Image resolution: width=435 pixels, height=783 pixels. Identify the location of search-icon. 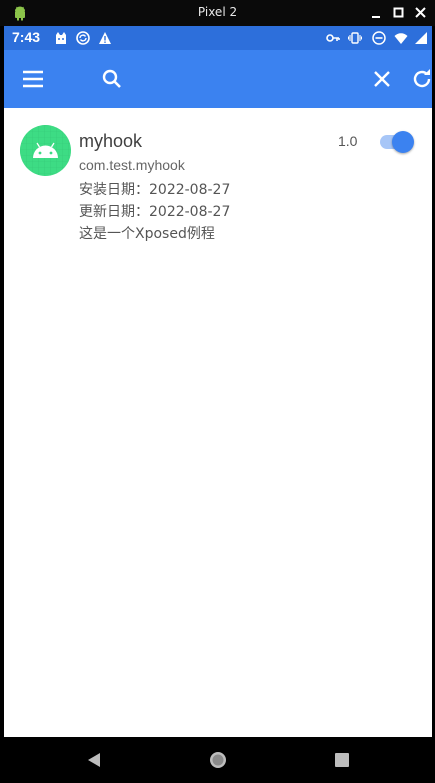
(112, 79).